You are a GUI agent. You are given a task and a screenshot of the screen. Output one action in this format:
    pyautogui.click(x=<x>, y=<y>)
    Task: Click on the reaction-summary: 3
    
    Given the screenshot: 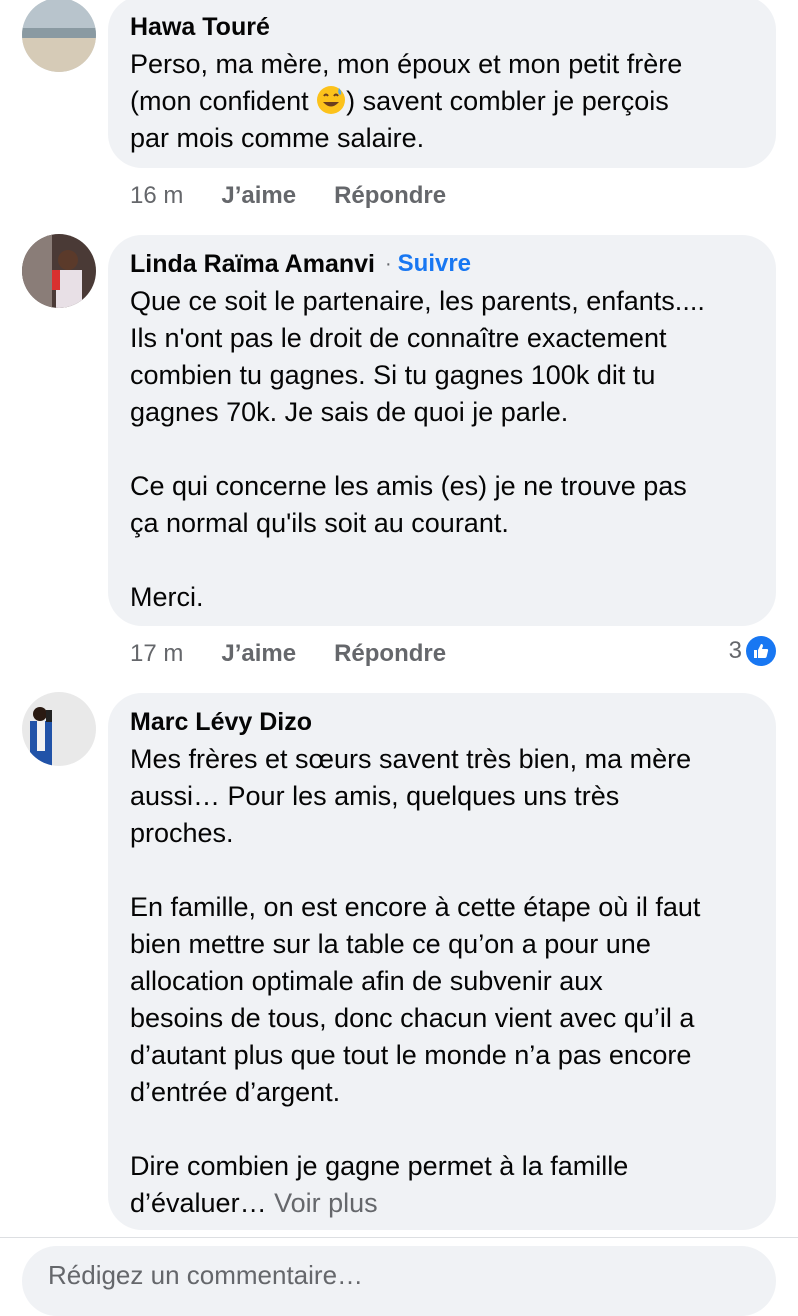 What is the action you would take?
    pyautogui.click(x=752, y=651)
    